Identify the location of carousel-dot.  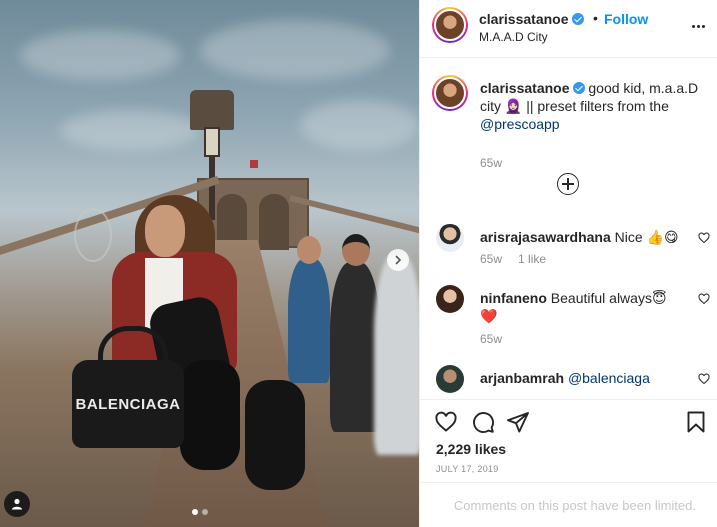
(205, 512).